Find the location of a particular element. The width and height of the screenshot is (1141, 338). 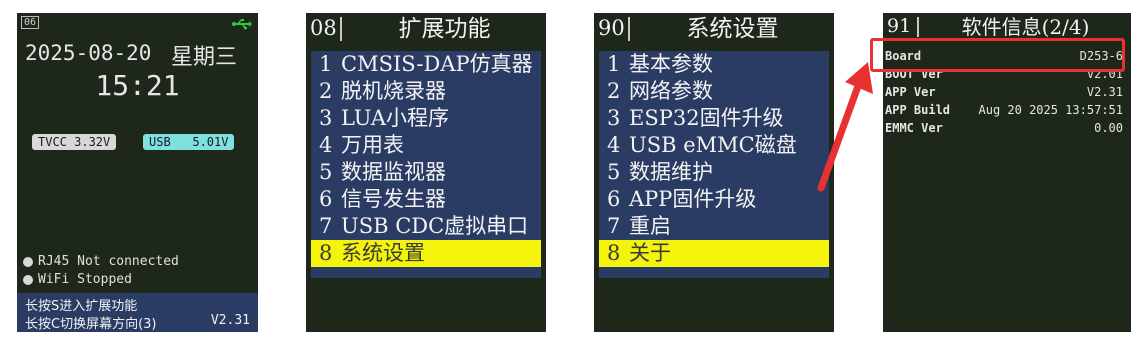

page-number: 08 is located at coordinates (323, 28).